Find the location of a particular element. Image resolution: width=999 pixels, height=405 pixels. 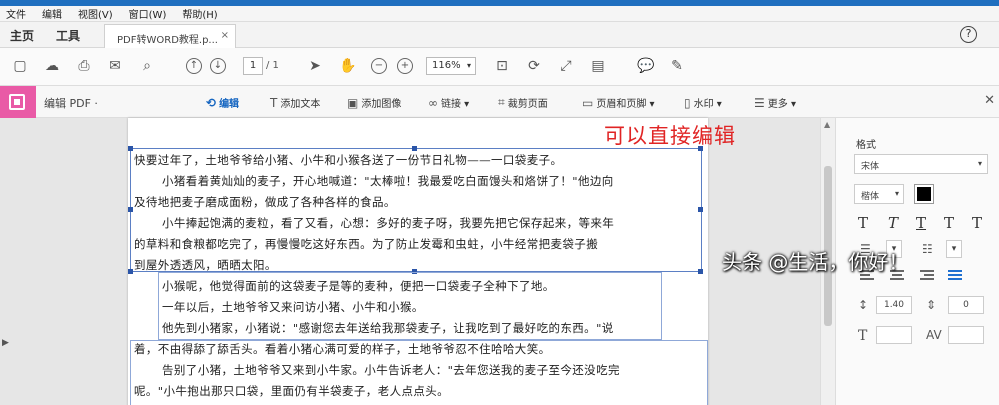

line-spacing-icon: ↕ is located at coordinates (863, 305).